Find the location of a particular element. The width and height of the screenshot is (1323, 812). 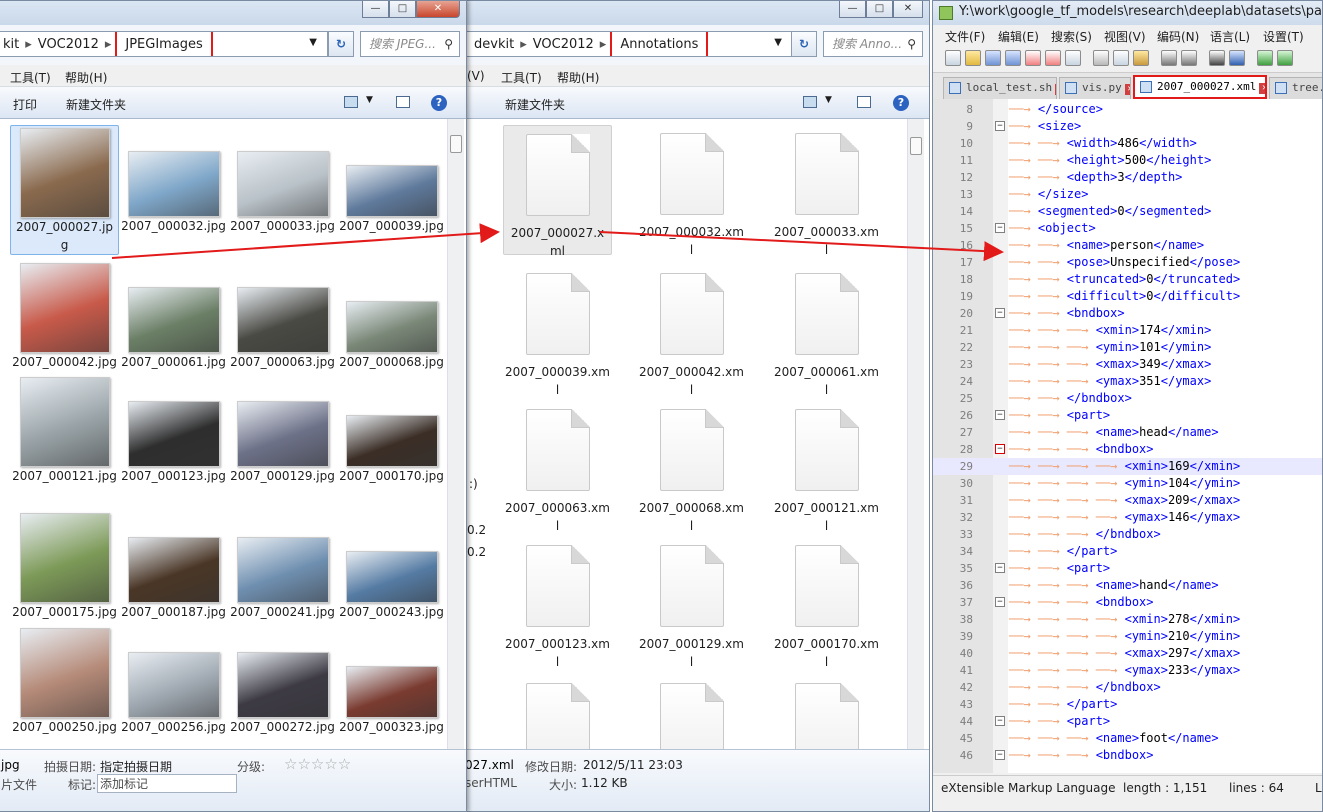

xml-file-item: 2007_000032.xml is located at coordinates (691, 191).